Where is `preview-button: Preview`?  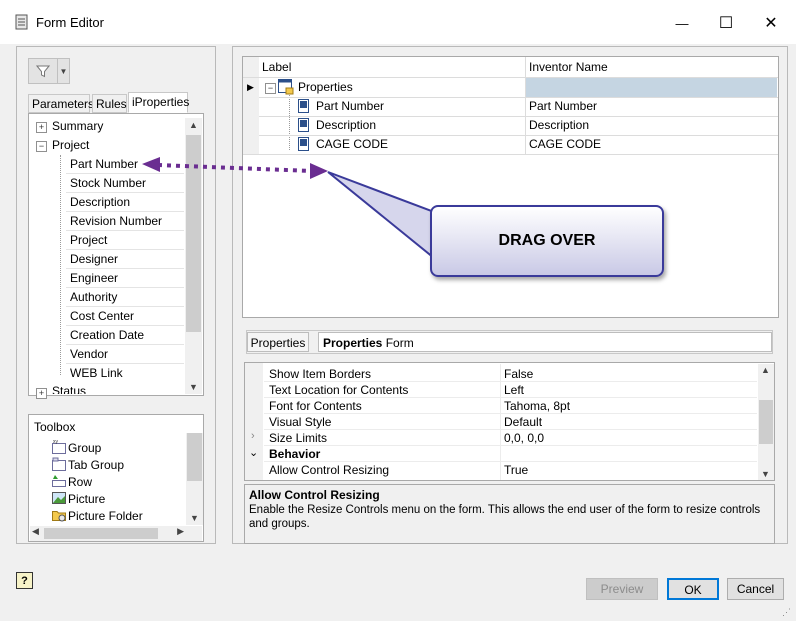 preview-button: Preview is located at coordinates (622, 589).